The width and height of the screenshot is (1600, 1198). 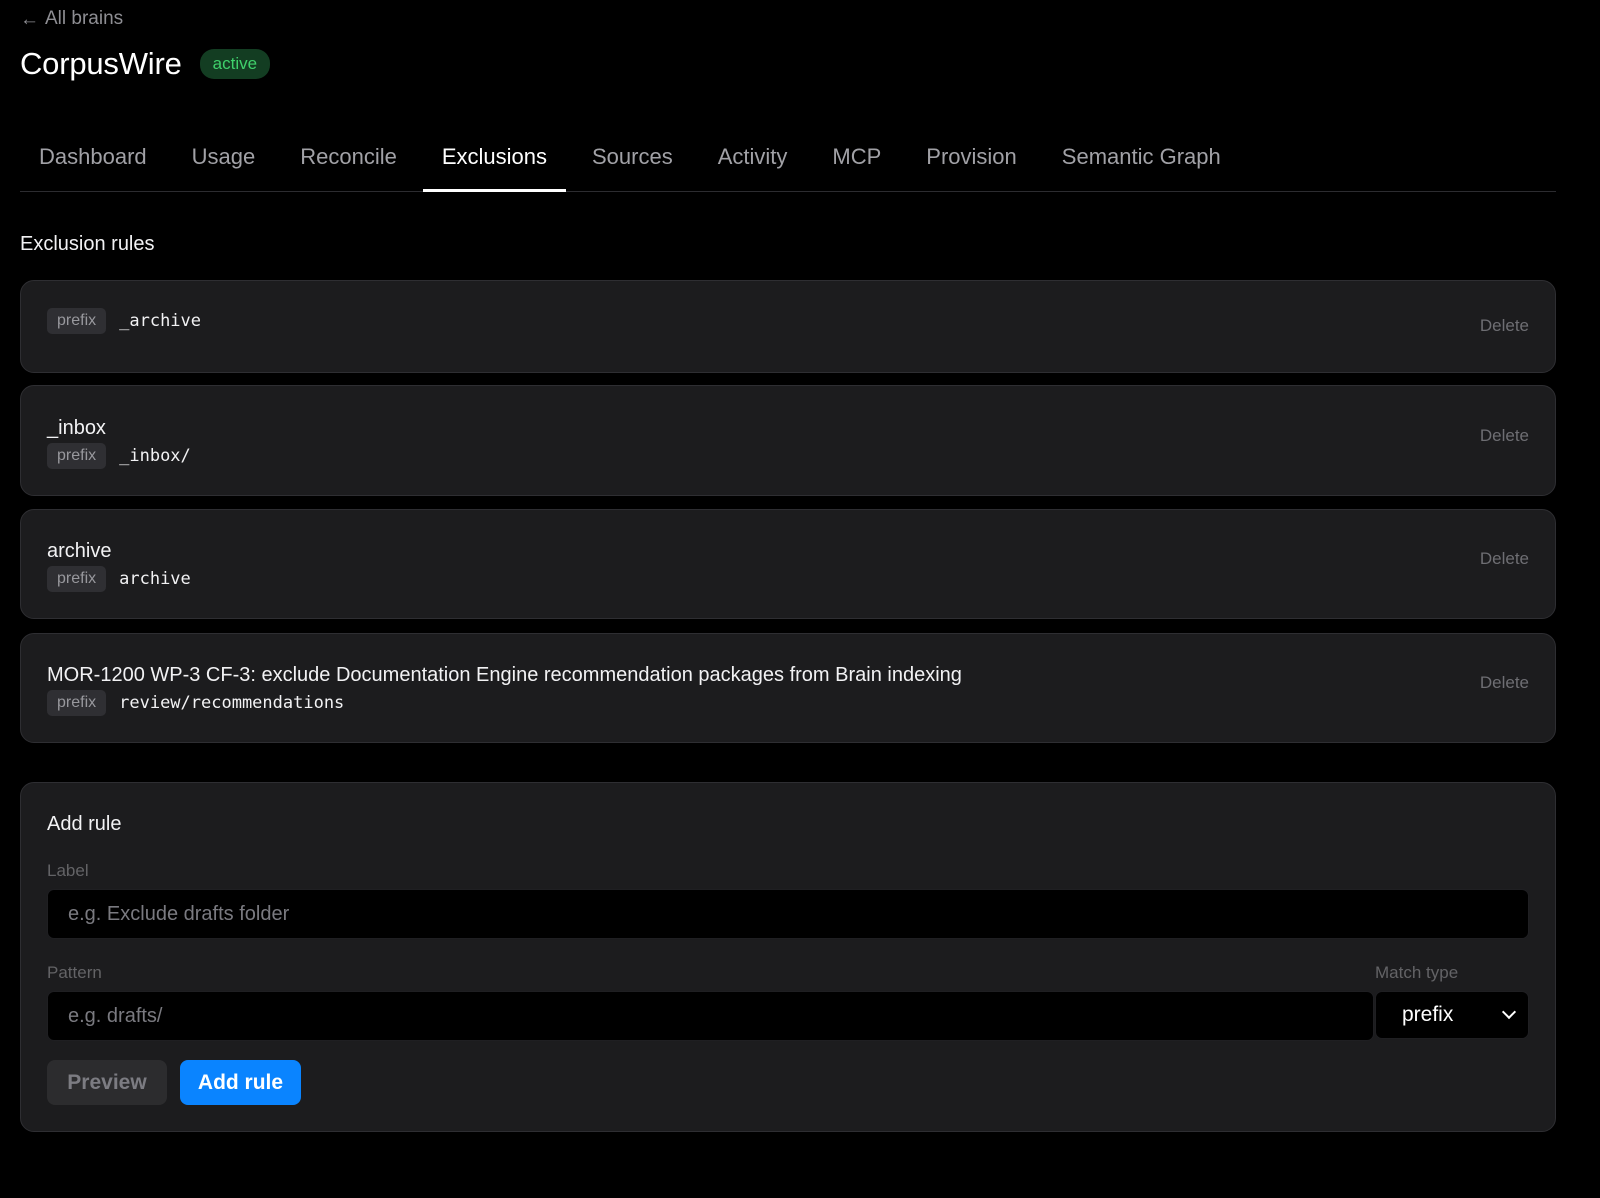 I want to click on pattern-field-label: Pattern, so click(x=74, y=972).